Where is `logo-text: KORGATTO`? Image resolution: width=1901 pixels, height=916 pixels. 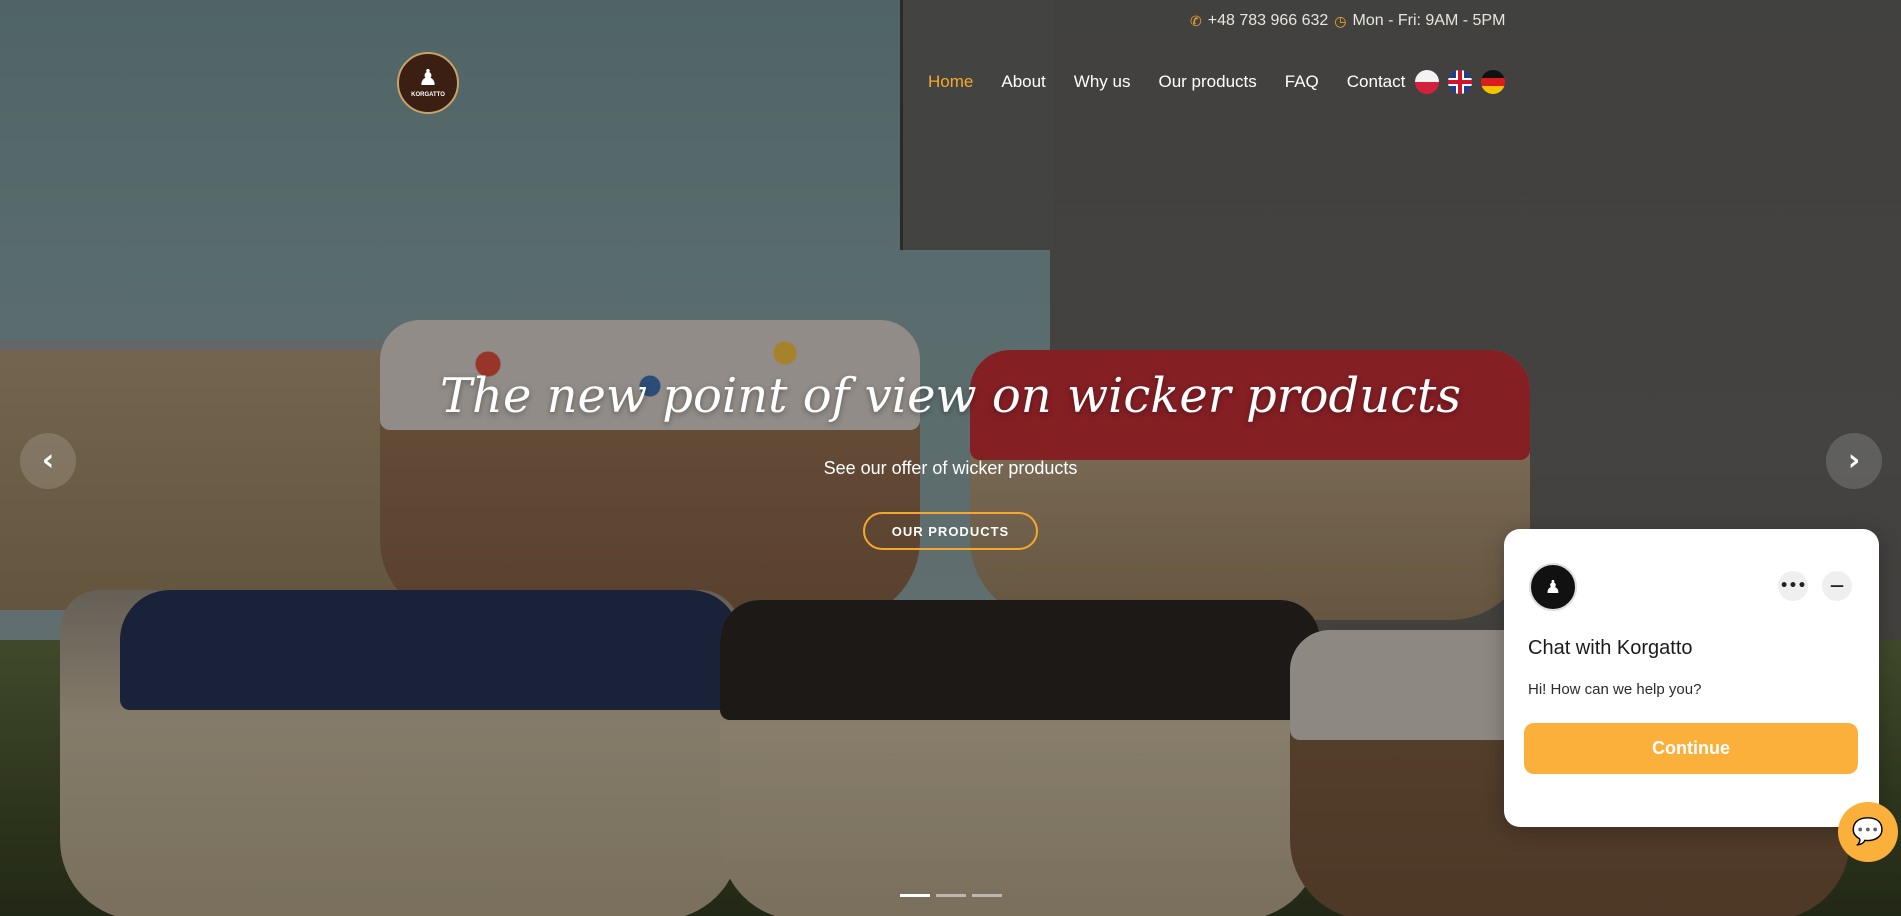 logo-text: KORGATTO is located at coordinates (428, 95).